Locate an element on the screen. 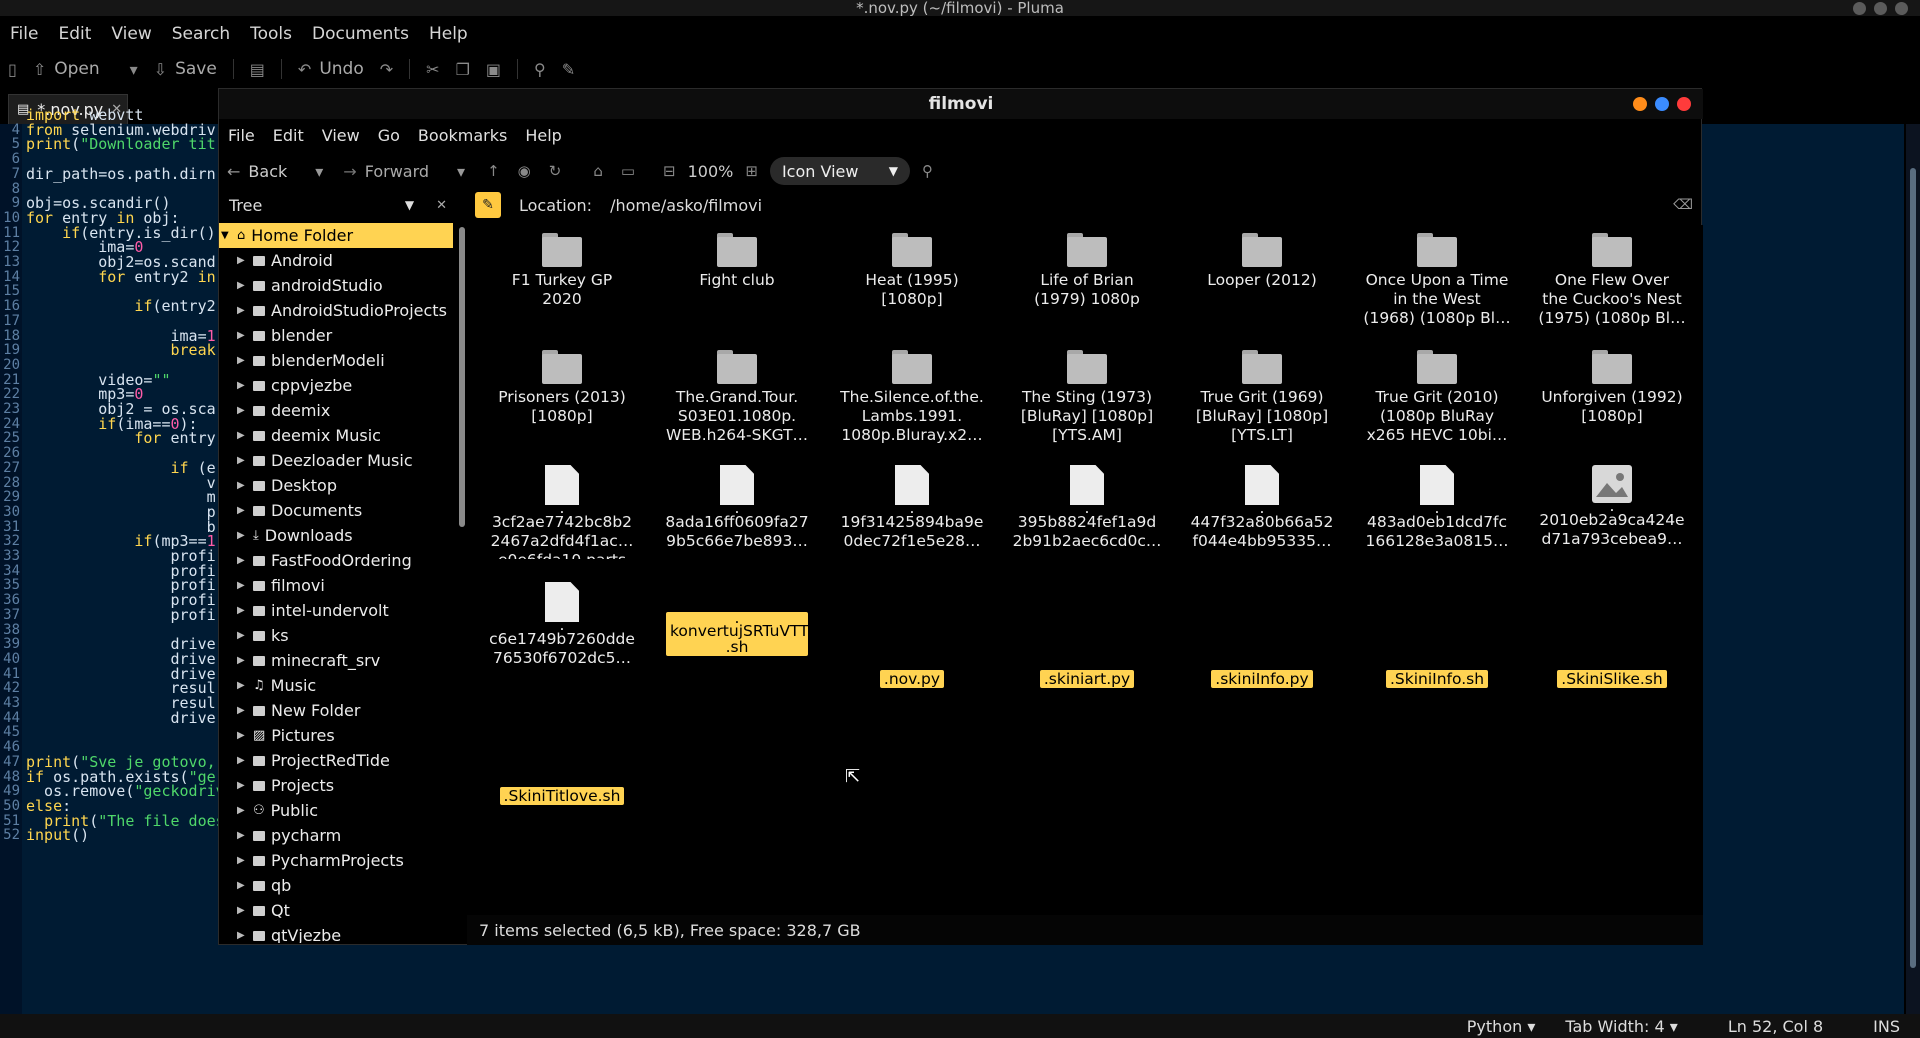  zoom-out-icon: ⊟ is located at coordinates (669, 171).